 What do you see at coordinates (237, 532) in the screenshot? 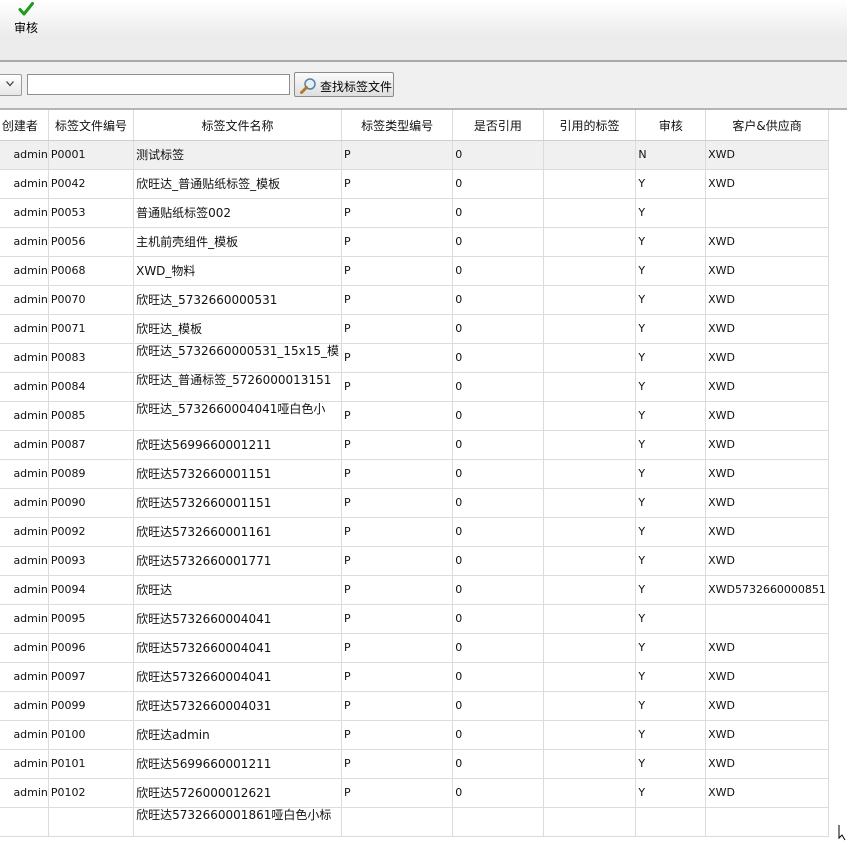
I see `cell-name: 欣旺达5732660001161` at bounding box center [237, 532].